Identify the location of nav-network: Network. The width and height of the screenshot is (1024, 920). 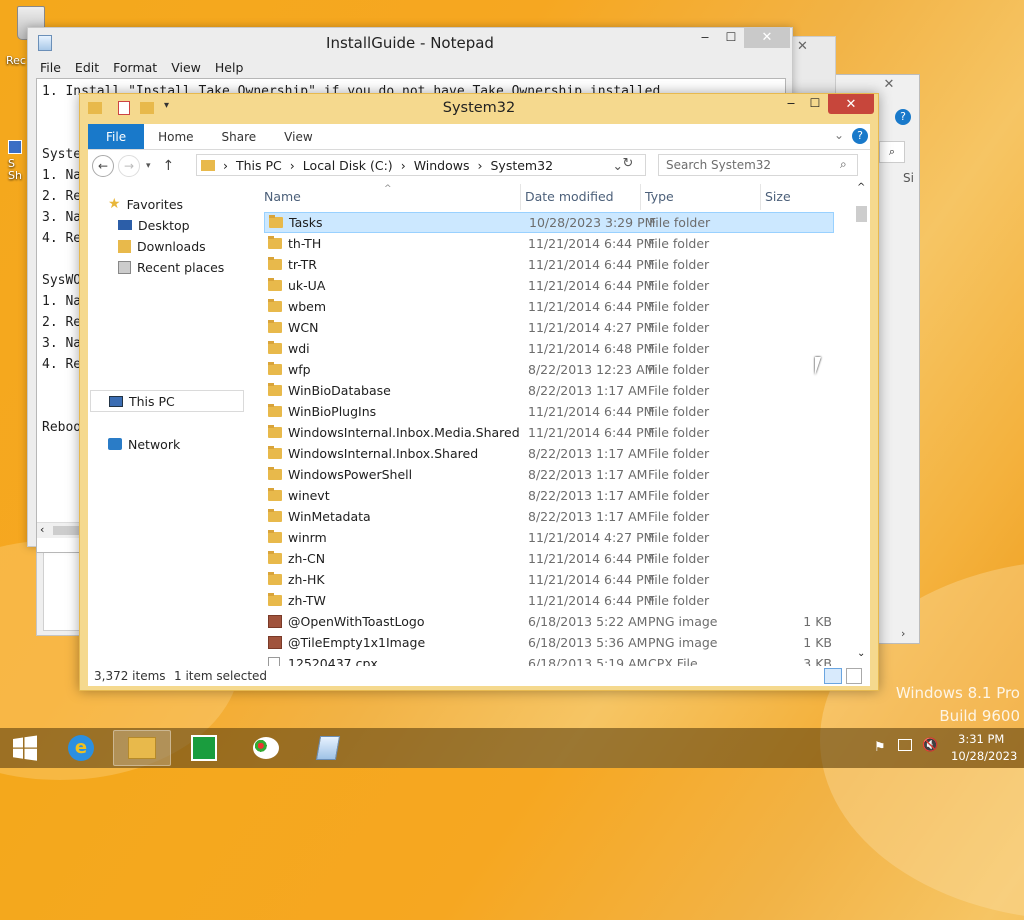
(144, 444).